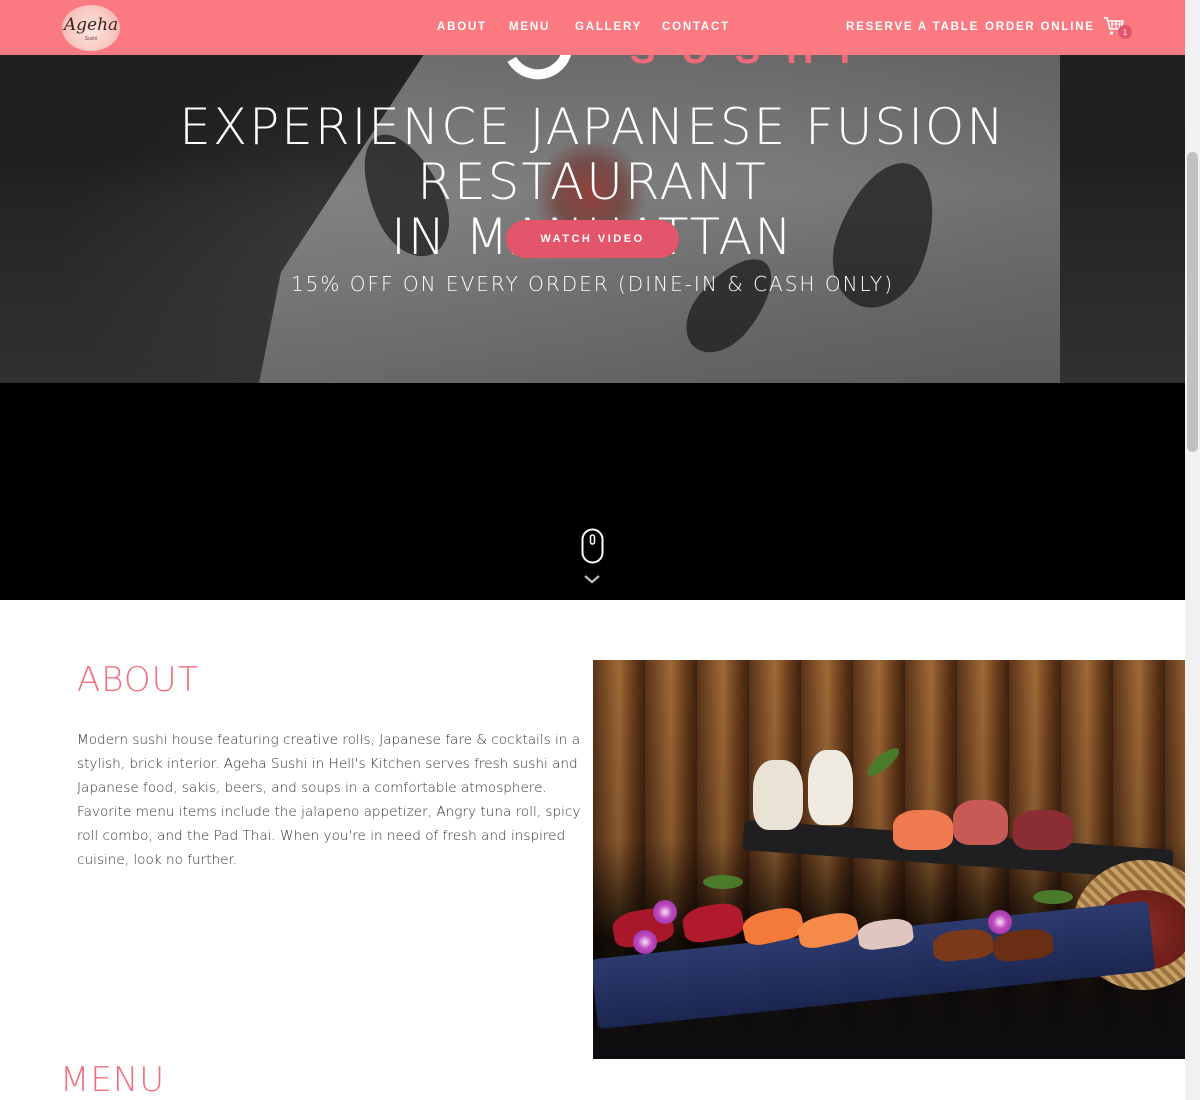  Describe the element at coordinates (91, 39) in the screenshot. I see `site-logo-subtext: Sushi` at that location.